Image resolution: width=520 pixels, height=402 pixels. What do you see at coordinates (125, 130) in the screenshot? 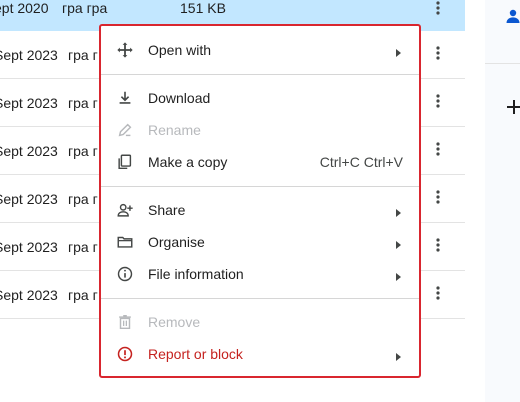
I see `edit-icon` at bounding box center [125, 130].